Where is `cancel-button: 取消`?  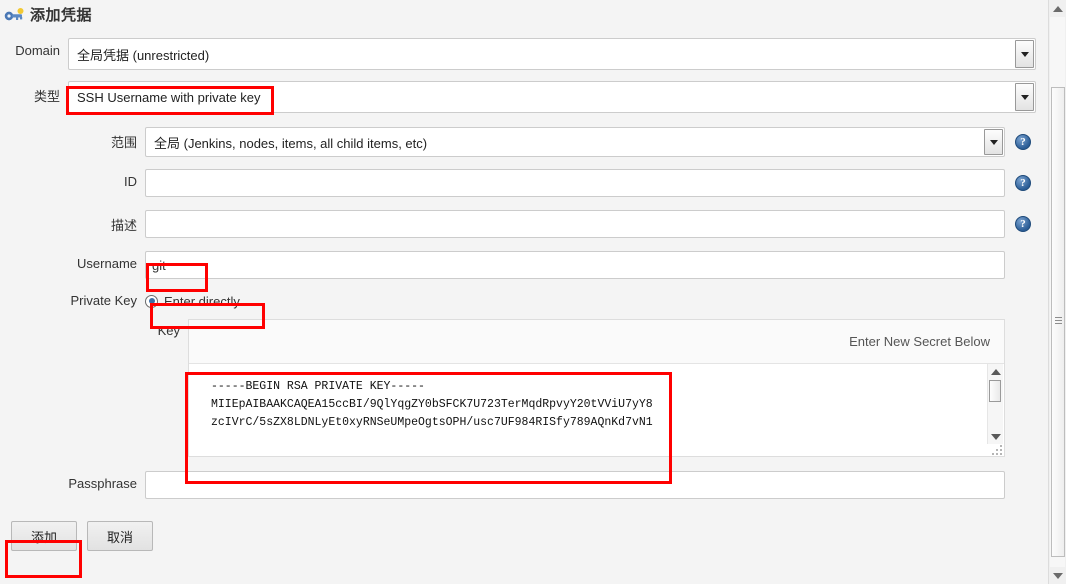 cancel-button: 取消 is located at coordinates (120, 536).